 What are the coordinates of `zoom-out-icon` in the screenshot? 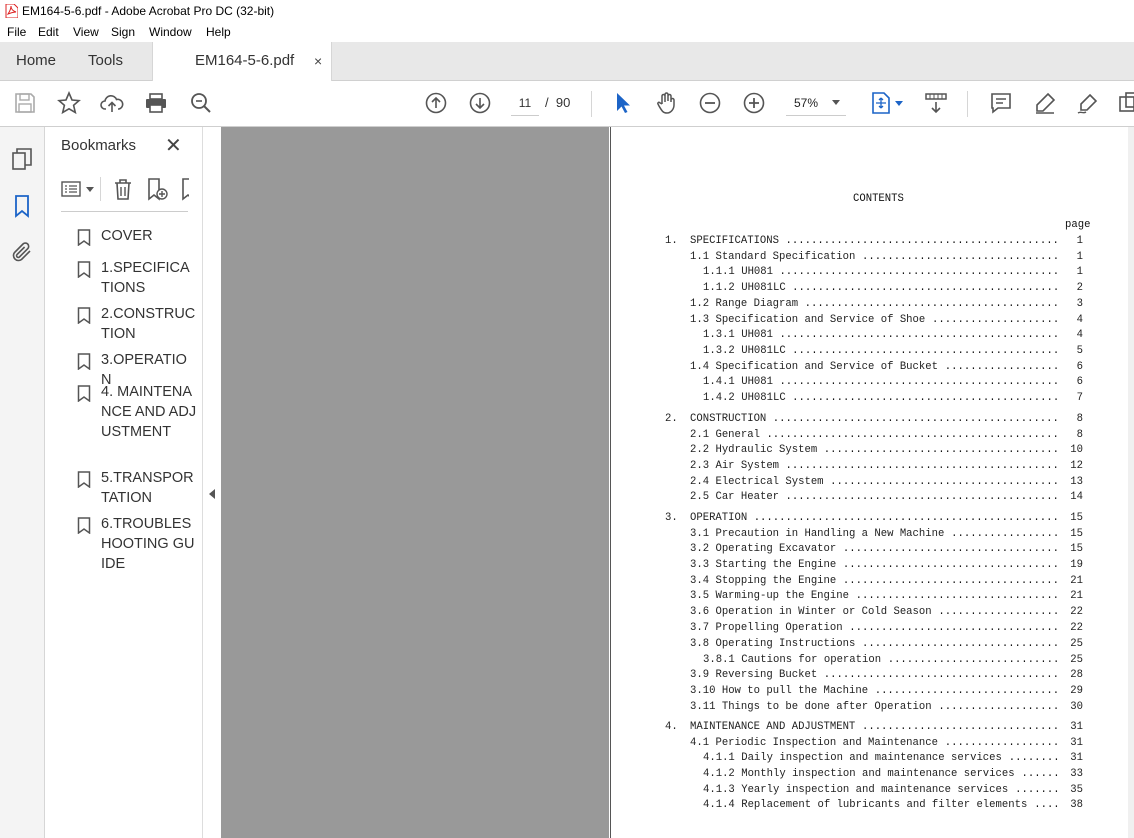 It's located at (710, 103).